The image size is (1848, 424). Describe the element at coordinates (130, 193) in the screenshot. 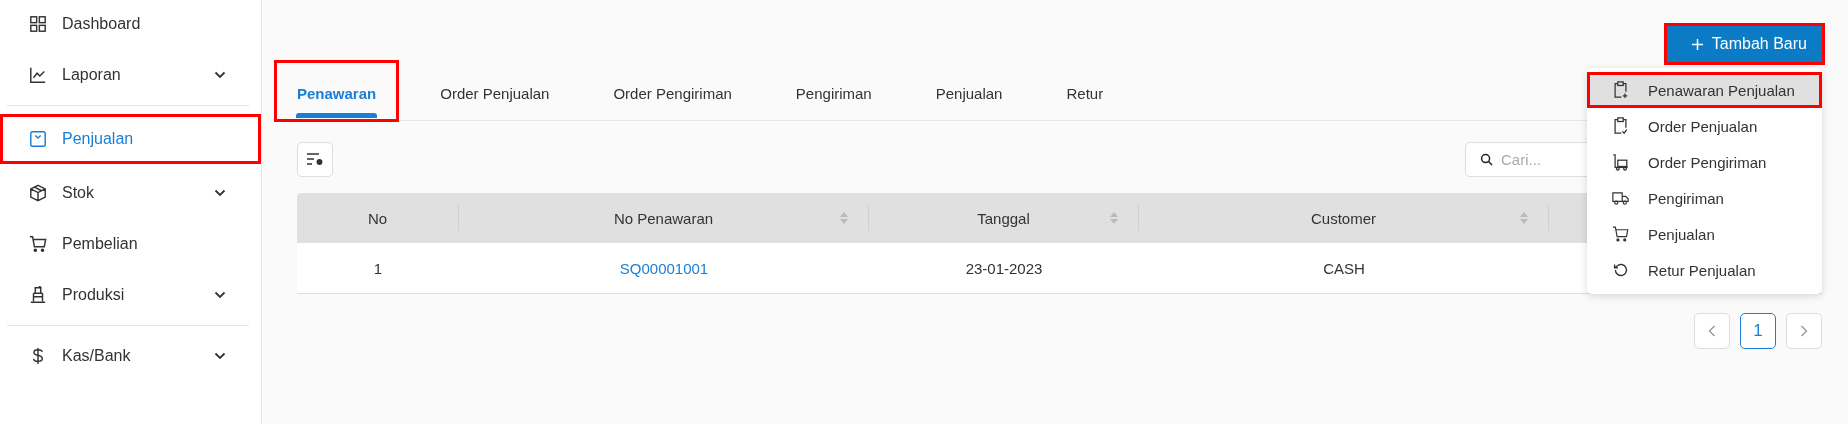

I see `sidebar-item: Stok` at that location.